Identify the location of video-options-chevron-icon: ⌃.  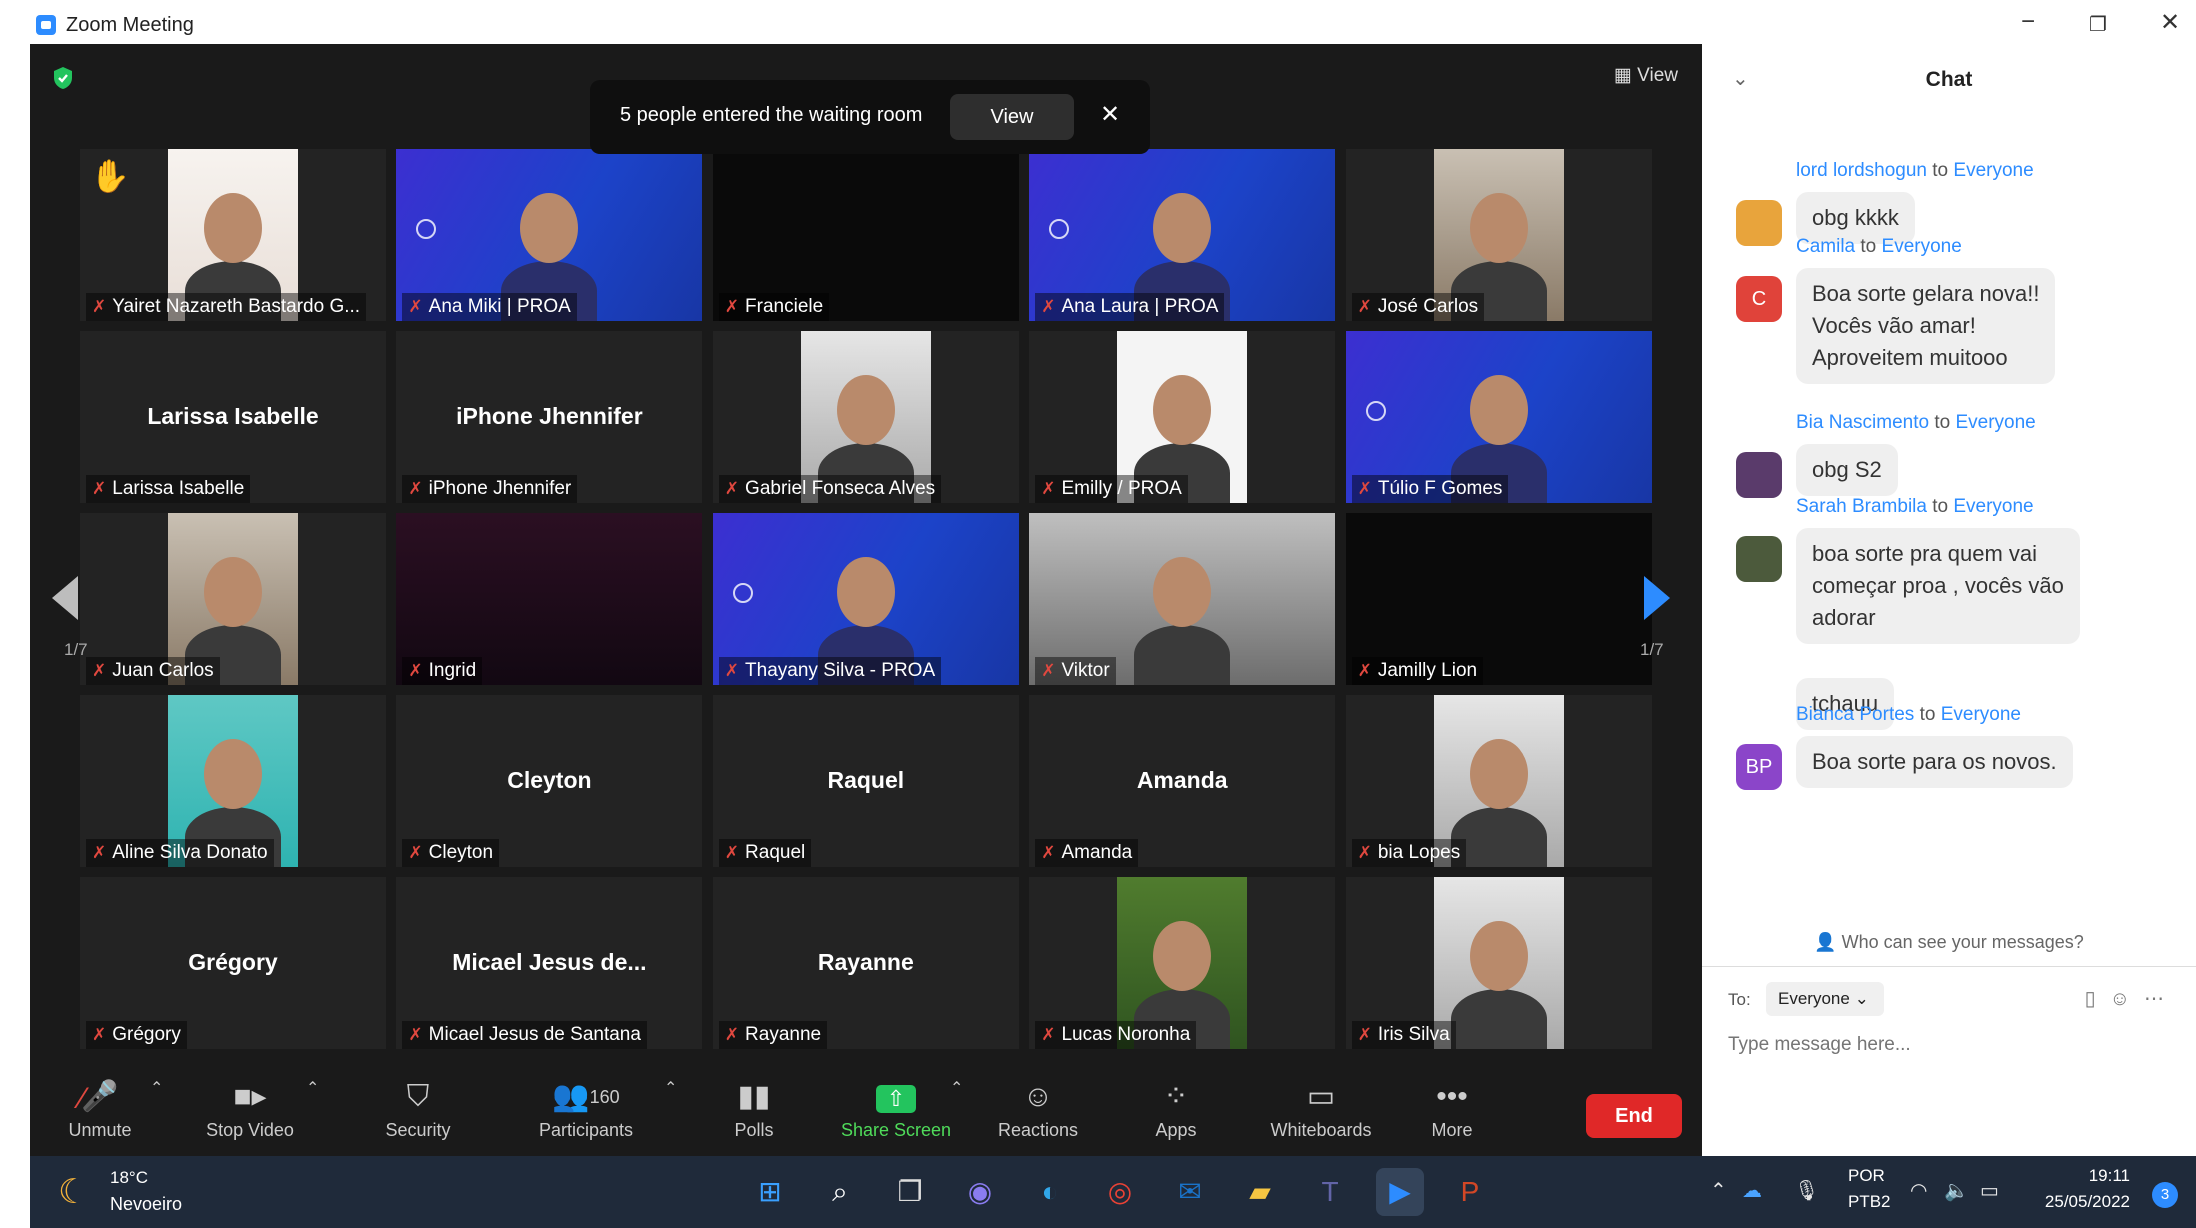
(312, 1088).